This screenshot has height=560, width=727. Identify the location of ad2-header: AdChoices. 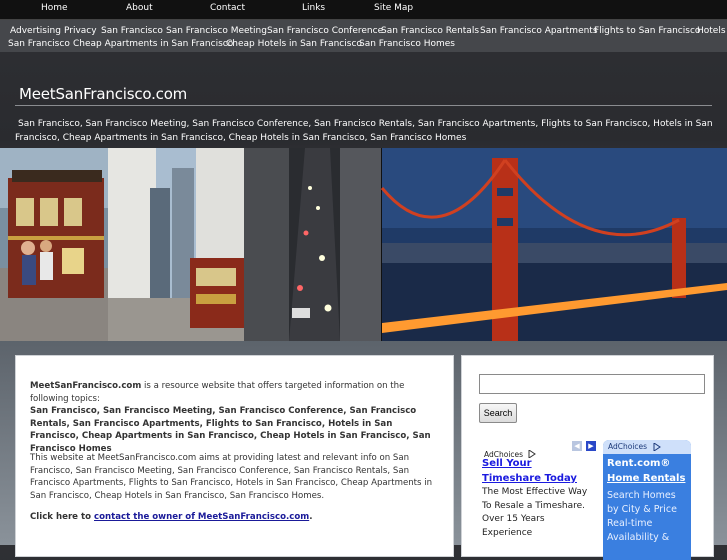
(647, 447).